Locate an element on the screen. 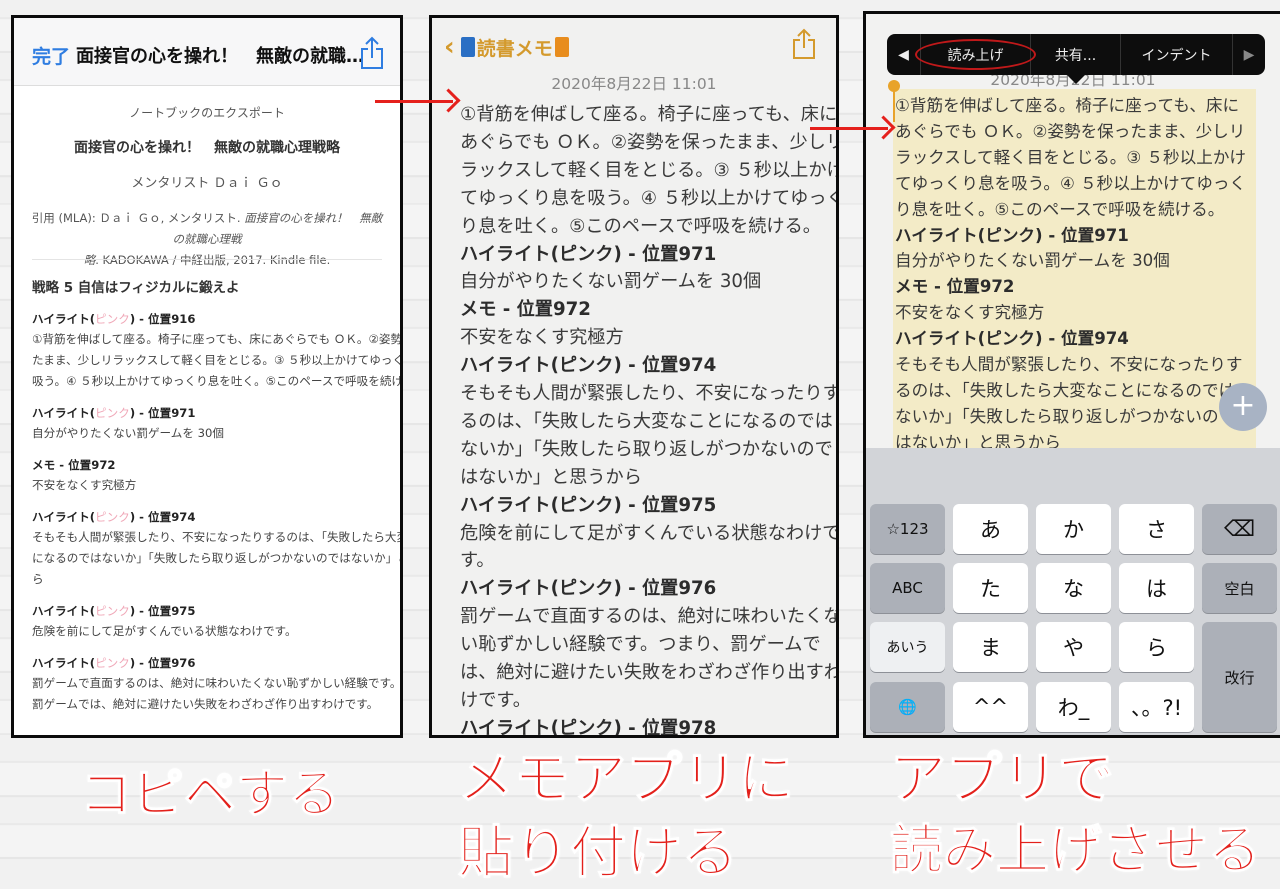 The width and height of the screenshot is (1280, 889). red-arrow is located at coordinates (849, 128).